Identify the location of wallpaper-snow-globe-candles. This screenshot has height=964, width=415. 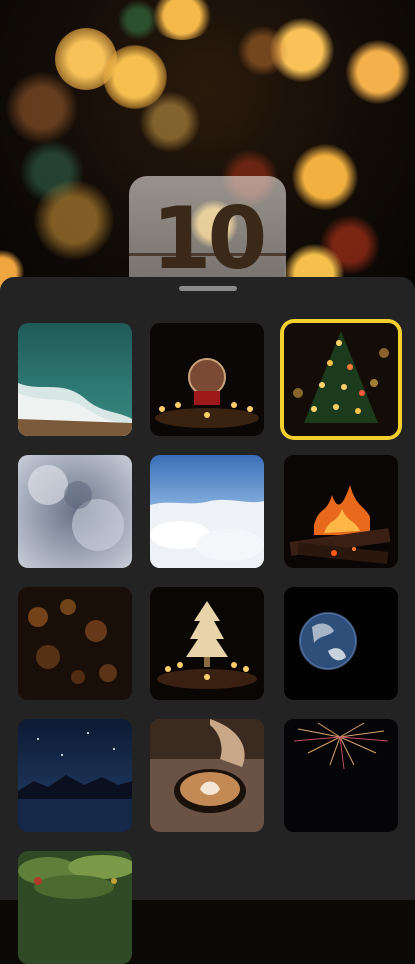
(207, 379).